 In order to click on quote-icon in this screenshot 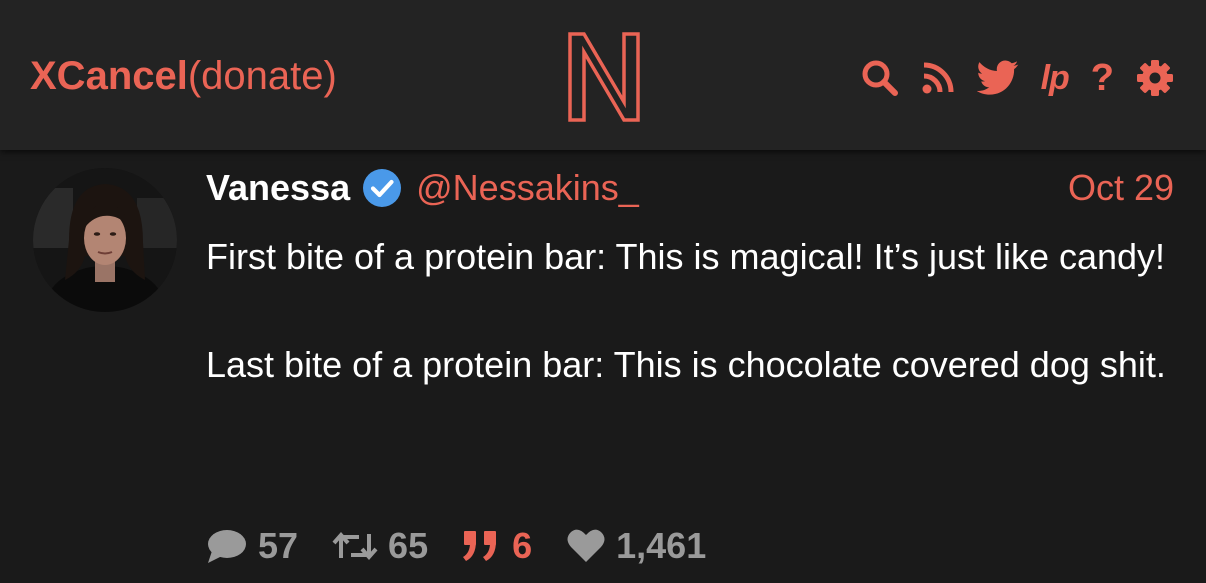, I will do `click(480, 546)`.